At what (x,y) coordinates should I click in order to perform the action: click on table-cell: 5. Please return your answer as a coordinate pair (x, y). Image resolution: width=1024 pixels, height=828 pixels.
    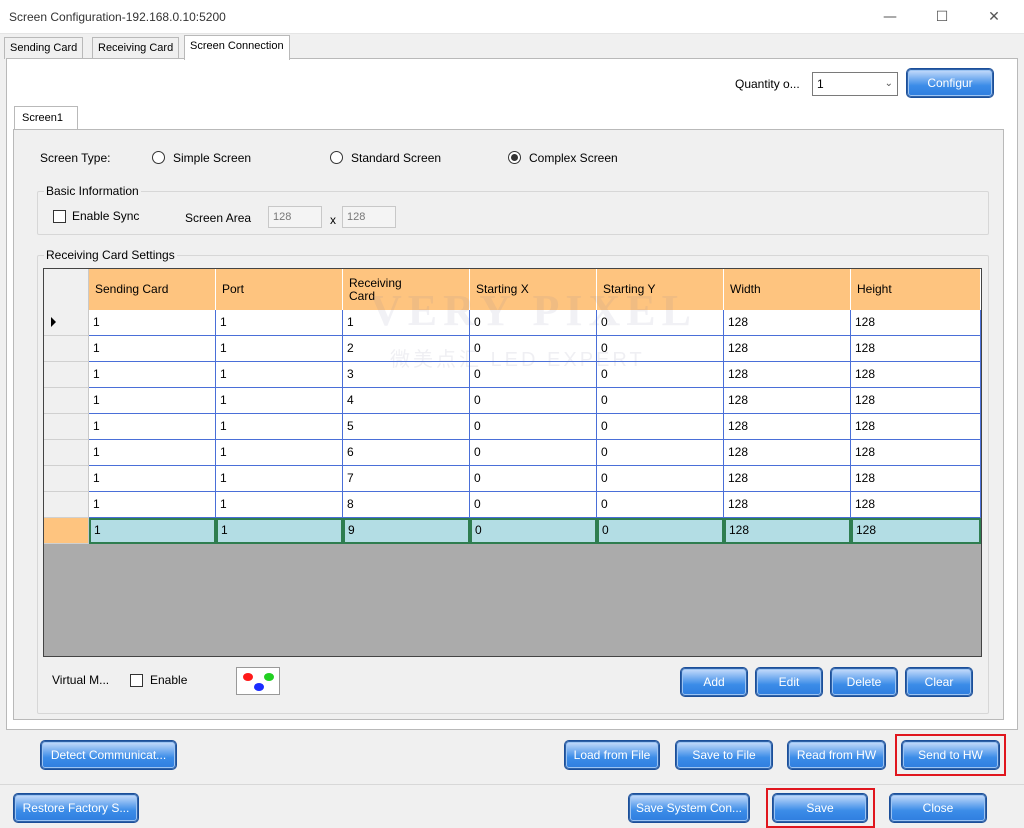
    Looking at the image, I should click on (406, 427).